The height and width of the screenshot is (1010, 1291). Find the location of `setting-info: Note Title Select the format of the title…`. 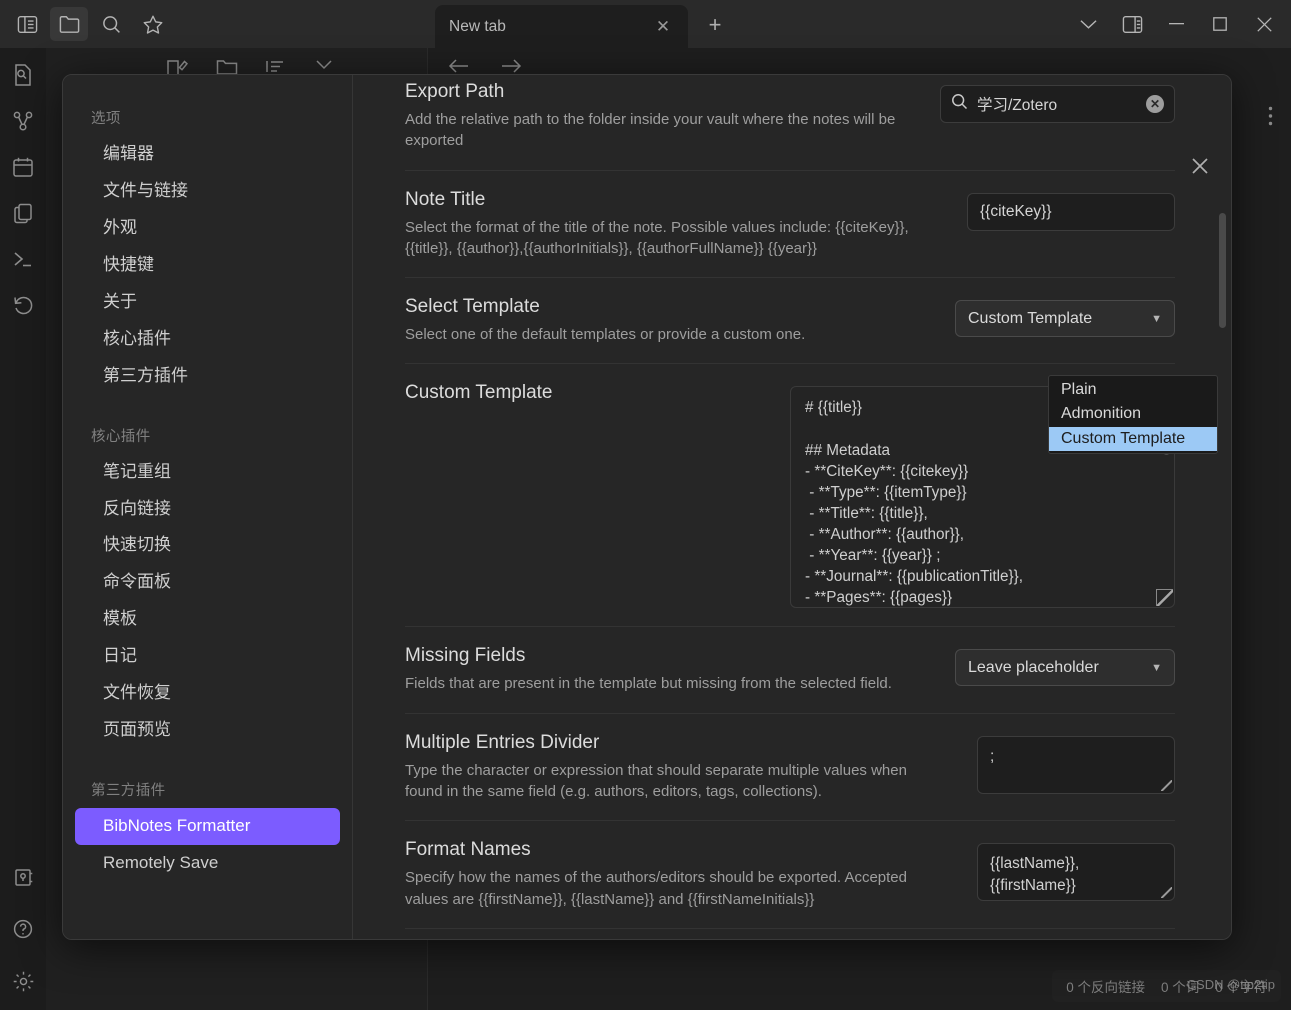

setting-info: Note Title Select the format of the title… is located at coordinates (670, 224).